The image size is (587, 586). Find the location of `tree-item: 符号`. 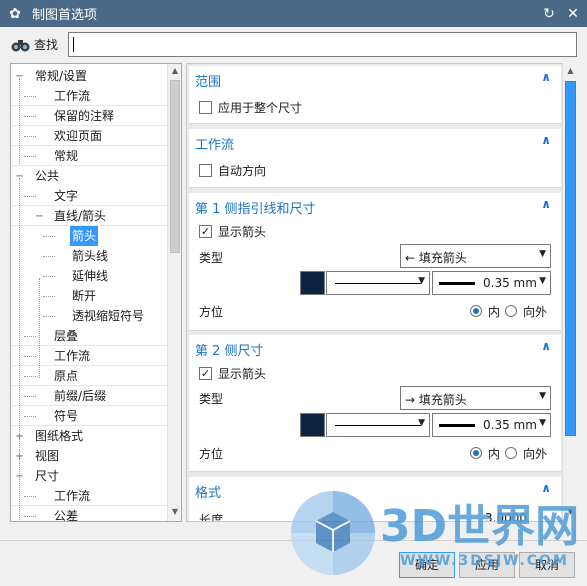

tree-item: 符号 is located at coordinates (90, 416).